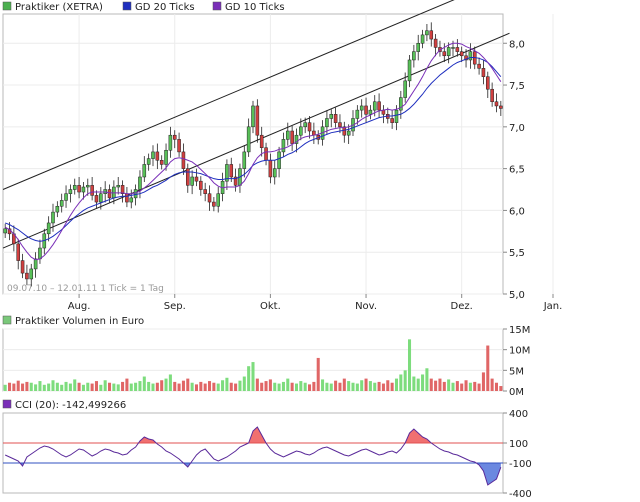 The image size is (640, 502). What do you see at coordinates (517, 211) in the screenshot?
I see `price-ytick-label: 6,0` at bounding box center [517, 211].